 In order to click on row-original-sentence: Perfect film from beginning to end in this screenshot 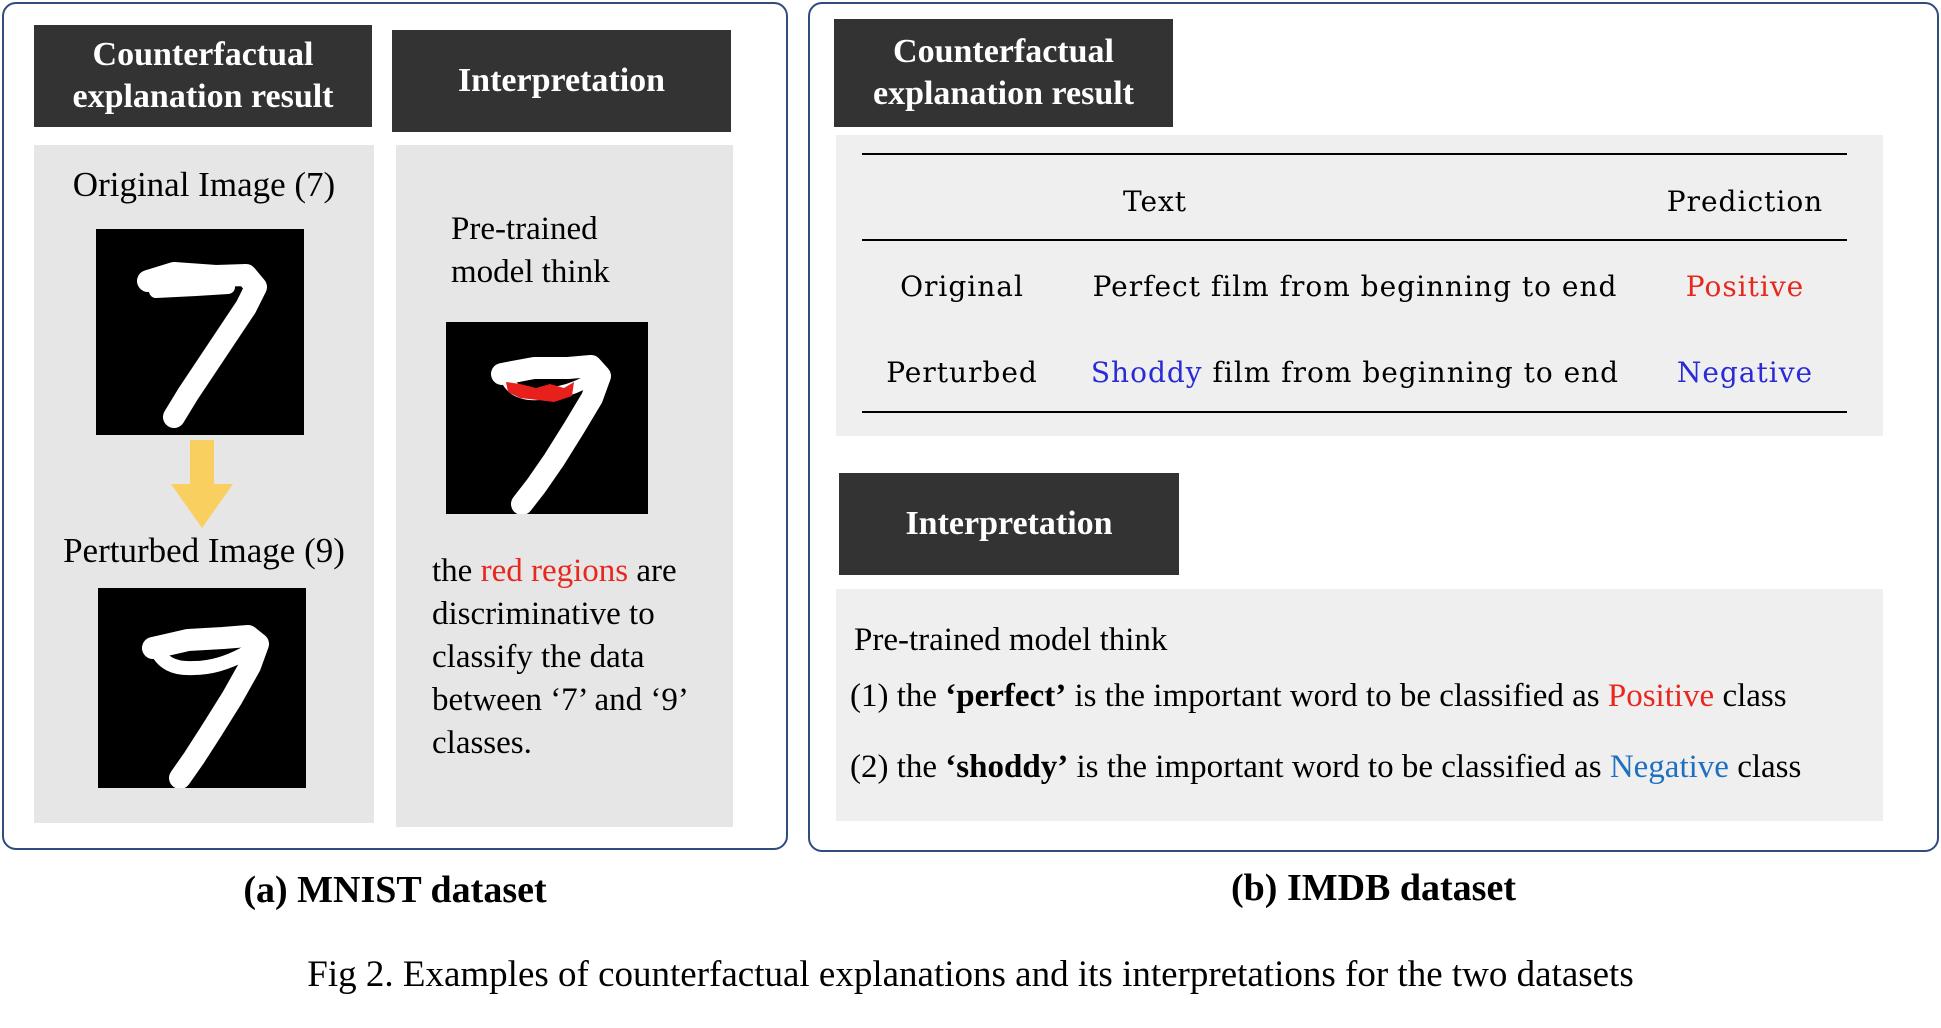, I will do `click(1355, 286)`.